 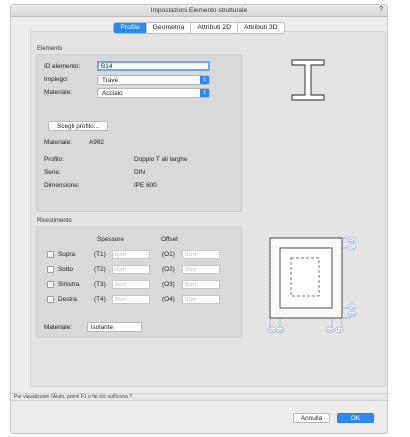 What do you see at coordinates (153, 93) in the screenshot?
I see `materiale-select: Acciaio ⇕` at bounding box center [153, 93].